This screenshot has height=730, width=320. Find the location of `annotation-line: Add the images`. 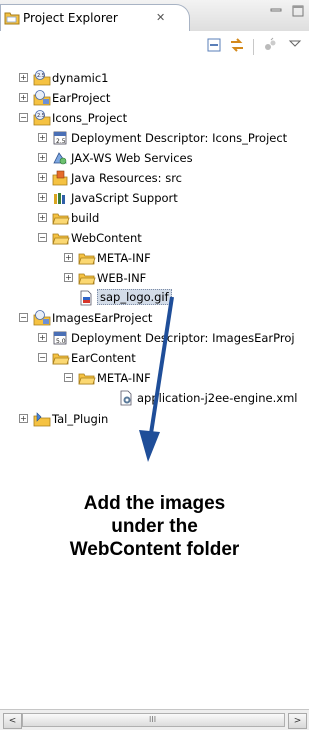

annotation-line: Add the images is located at coordinates (154, 503).